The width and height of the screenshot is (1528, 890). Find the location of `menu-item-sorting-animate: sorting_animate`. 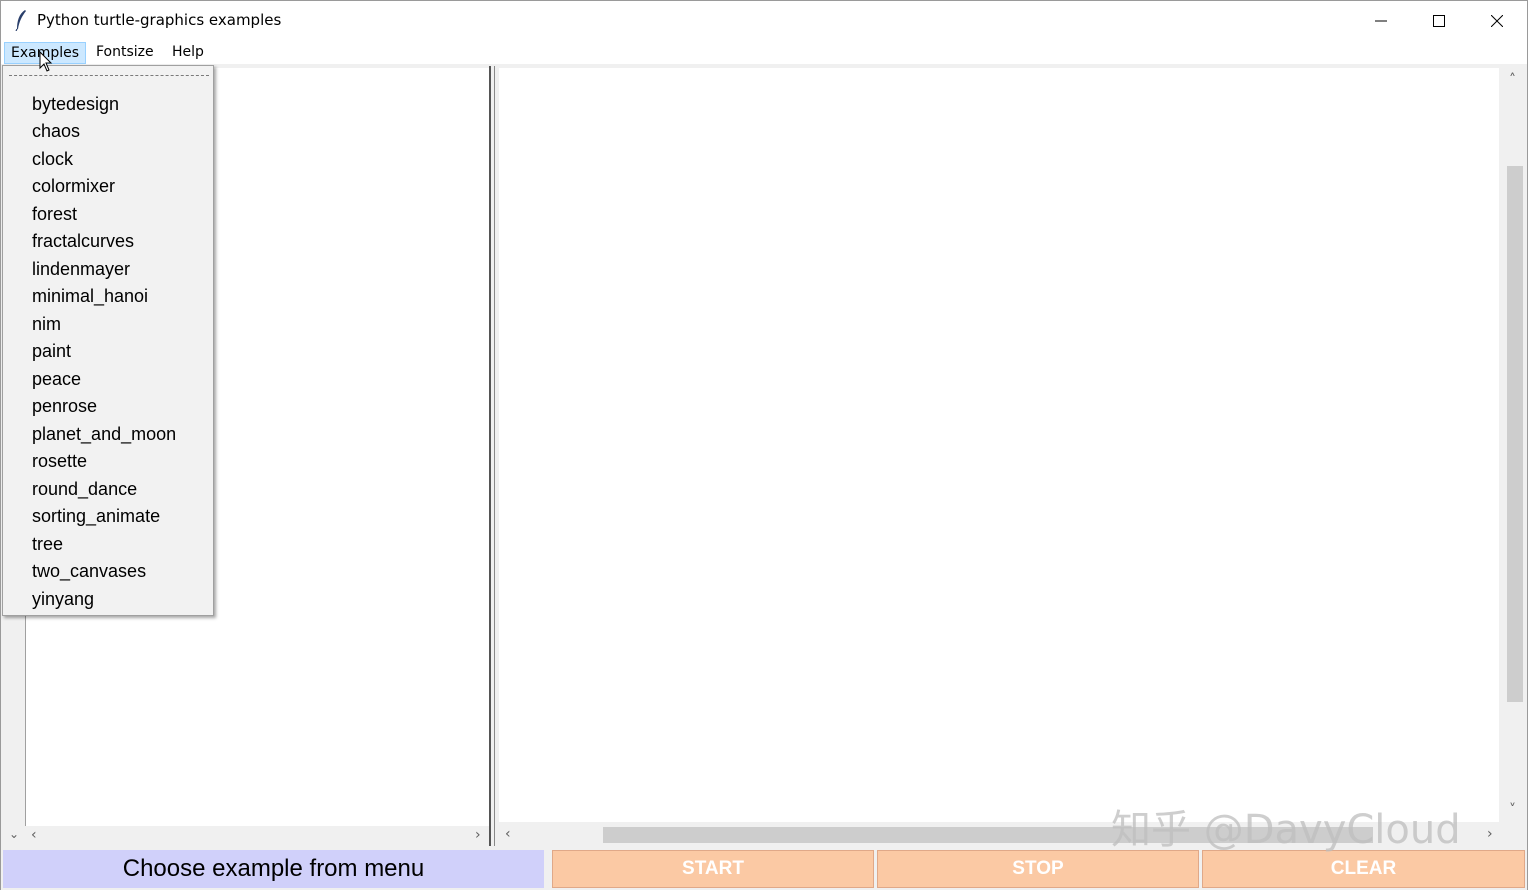

menu-item-sorting-animate: sorting_animate is located at coordinates (96, 516).